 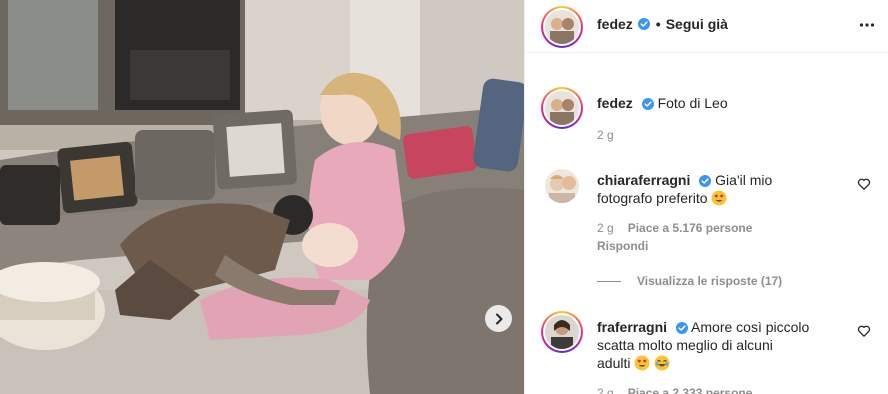 I want to click on more-options-icon, so click(x=867, y=25).